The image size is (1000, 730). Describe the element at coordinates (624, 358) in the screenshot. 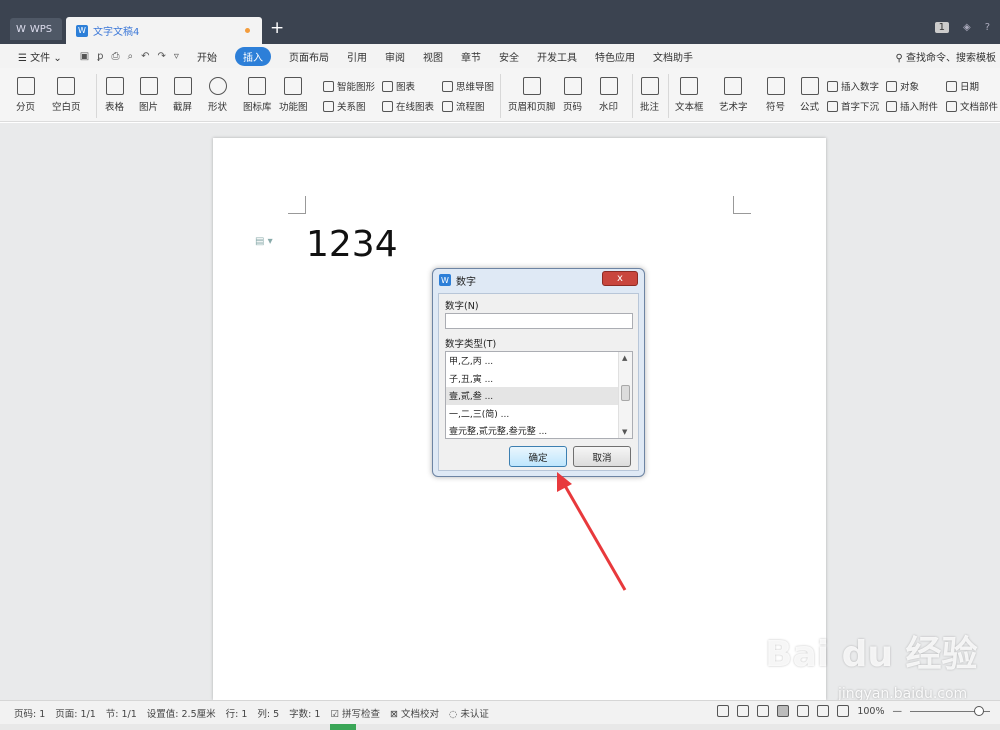

I see `scroll-up-icon: ▲` at that location.